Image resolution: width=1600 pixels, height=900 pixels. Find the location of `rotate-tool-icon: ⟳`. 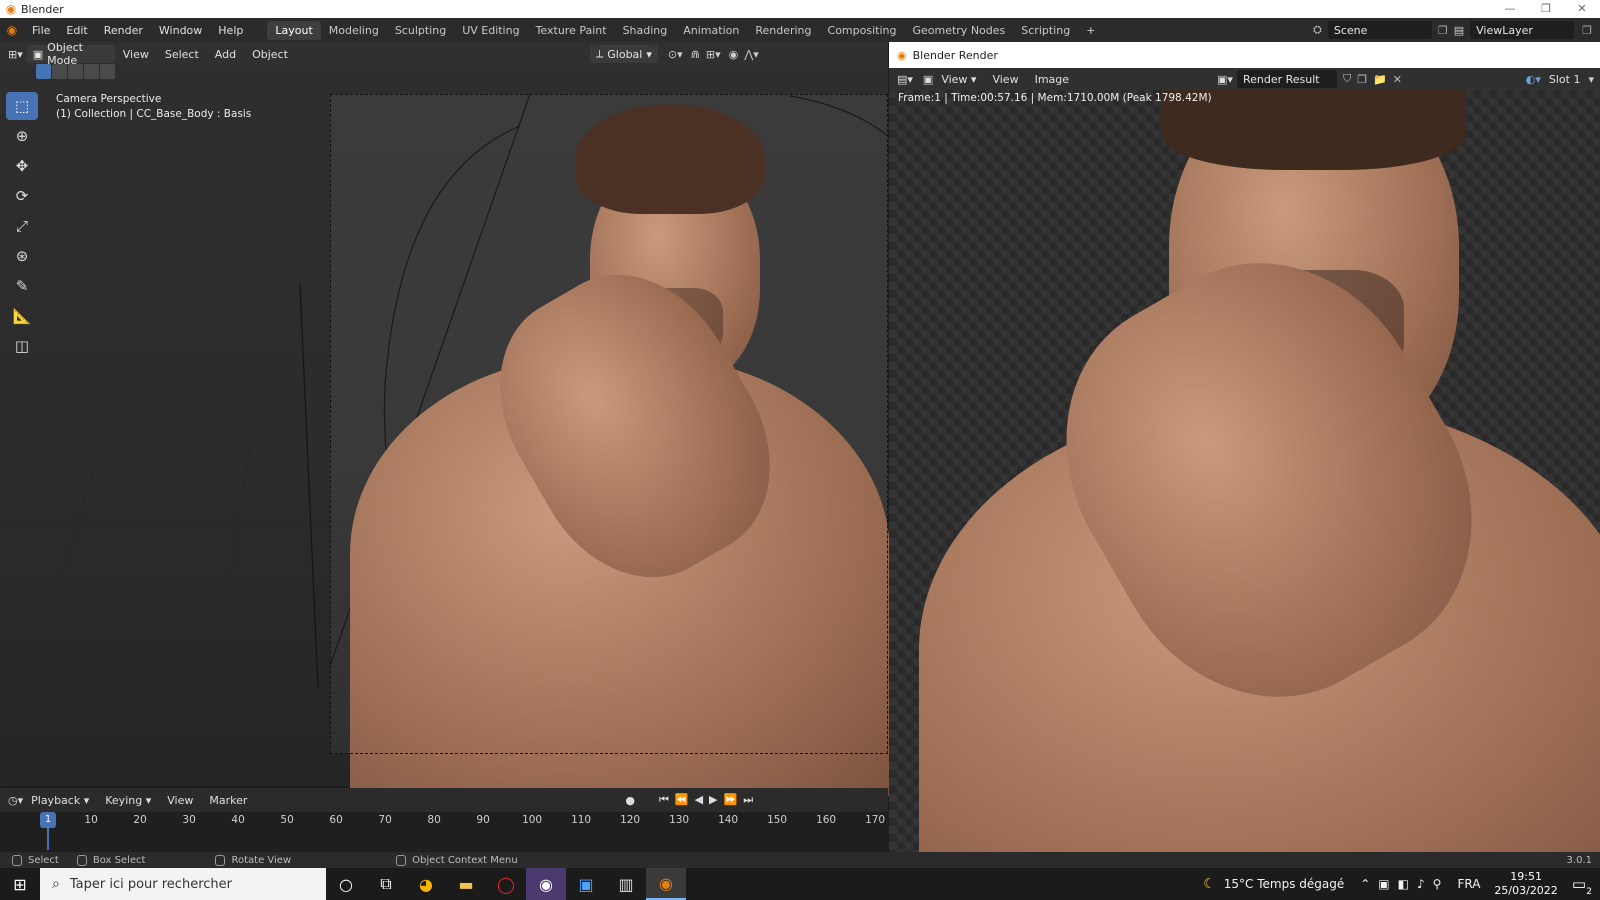

rotate-tool-icon: ⟳ is located at coordinates (22, 196).